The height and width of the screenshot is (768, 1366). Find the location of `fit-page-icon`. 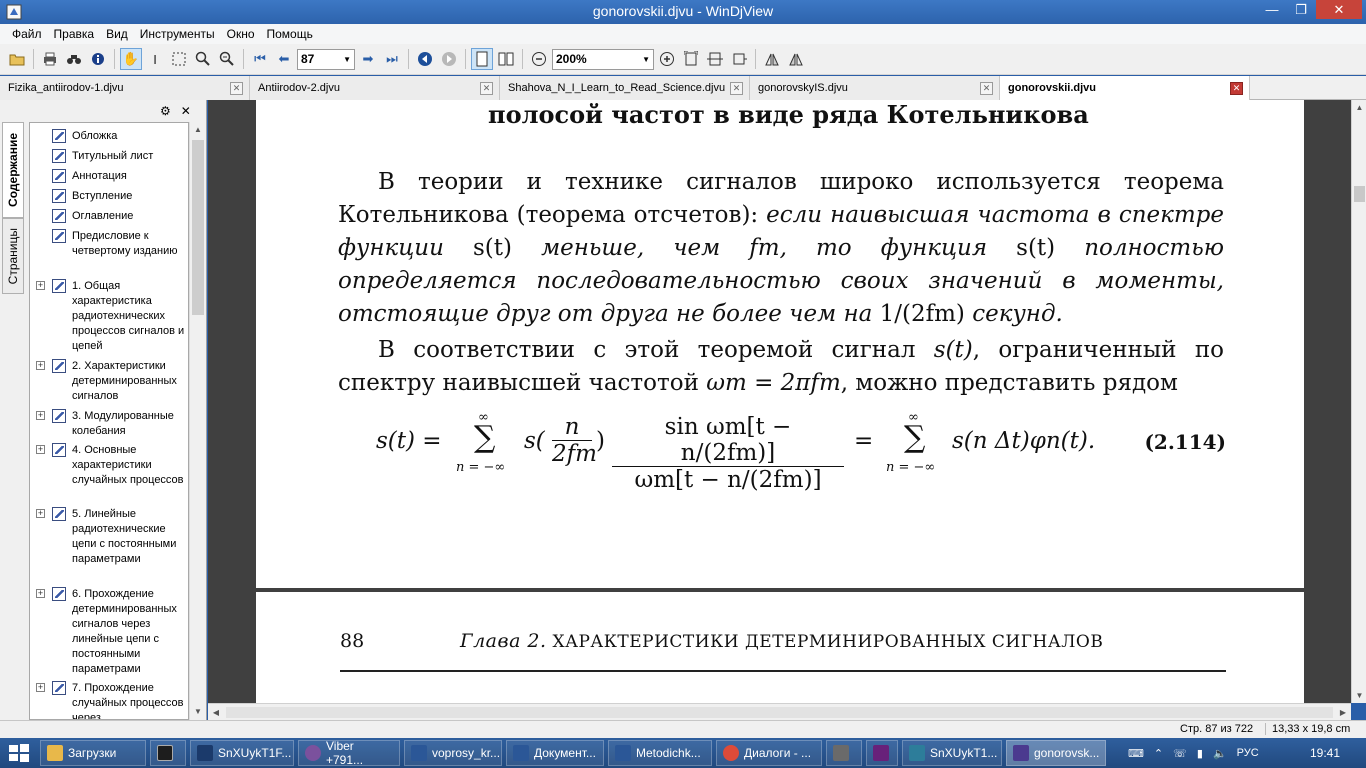

fit-page-icon is located at coordinates (691, 59).